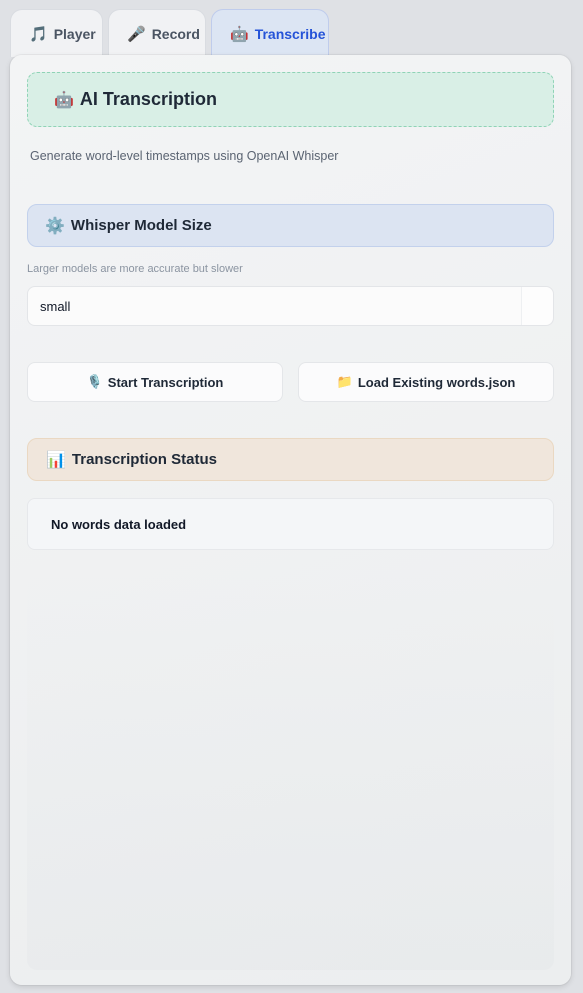  I want to click on transcription-status-title: Transcription Status, so click(144, 459).